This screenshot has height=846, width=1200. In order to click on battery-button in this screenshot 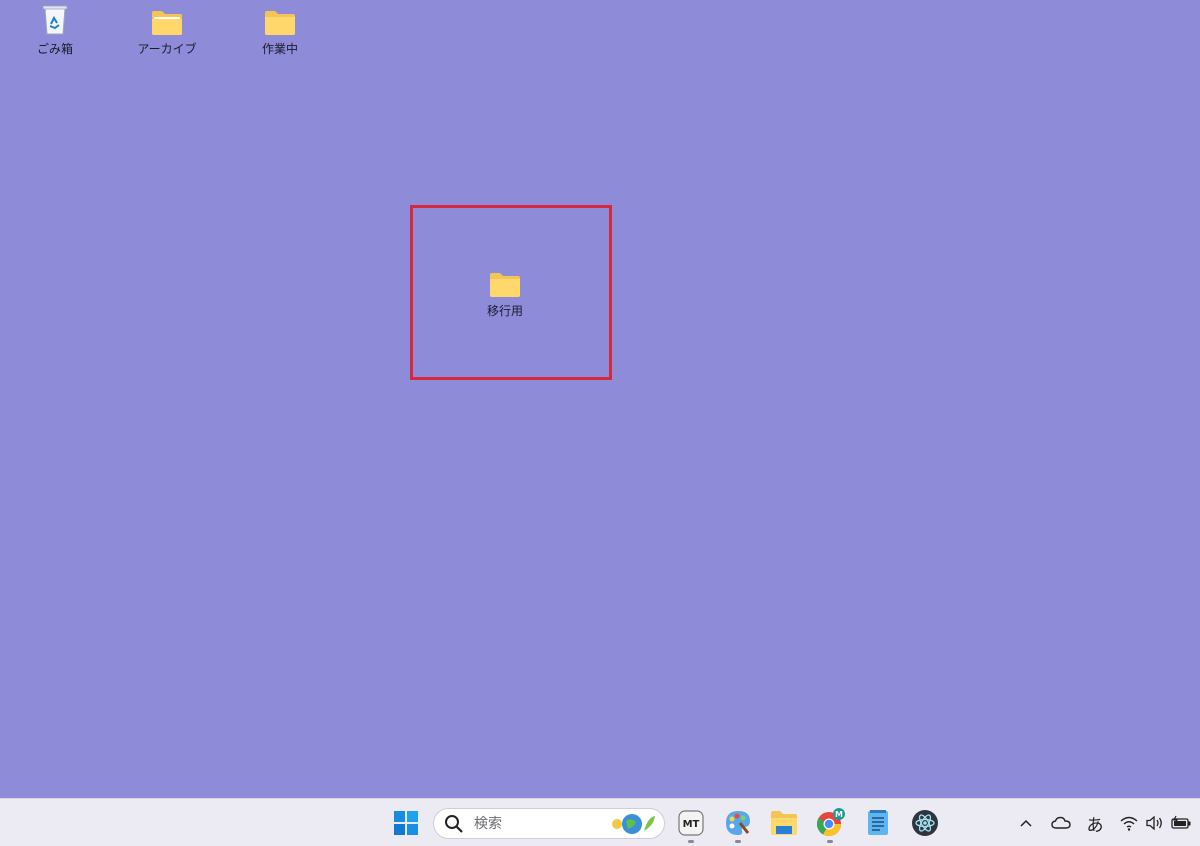, I will do `click(1181, 823)`.